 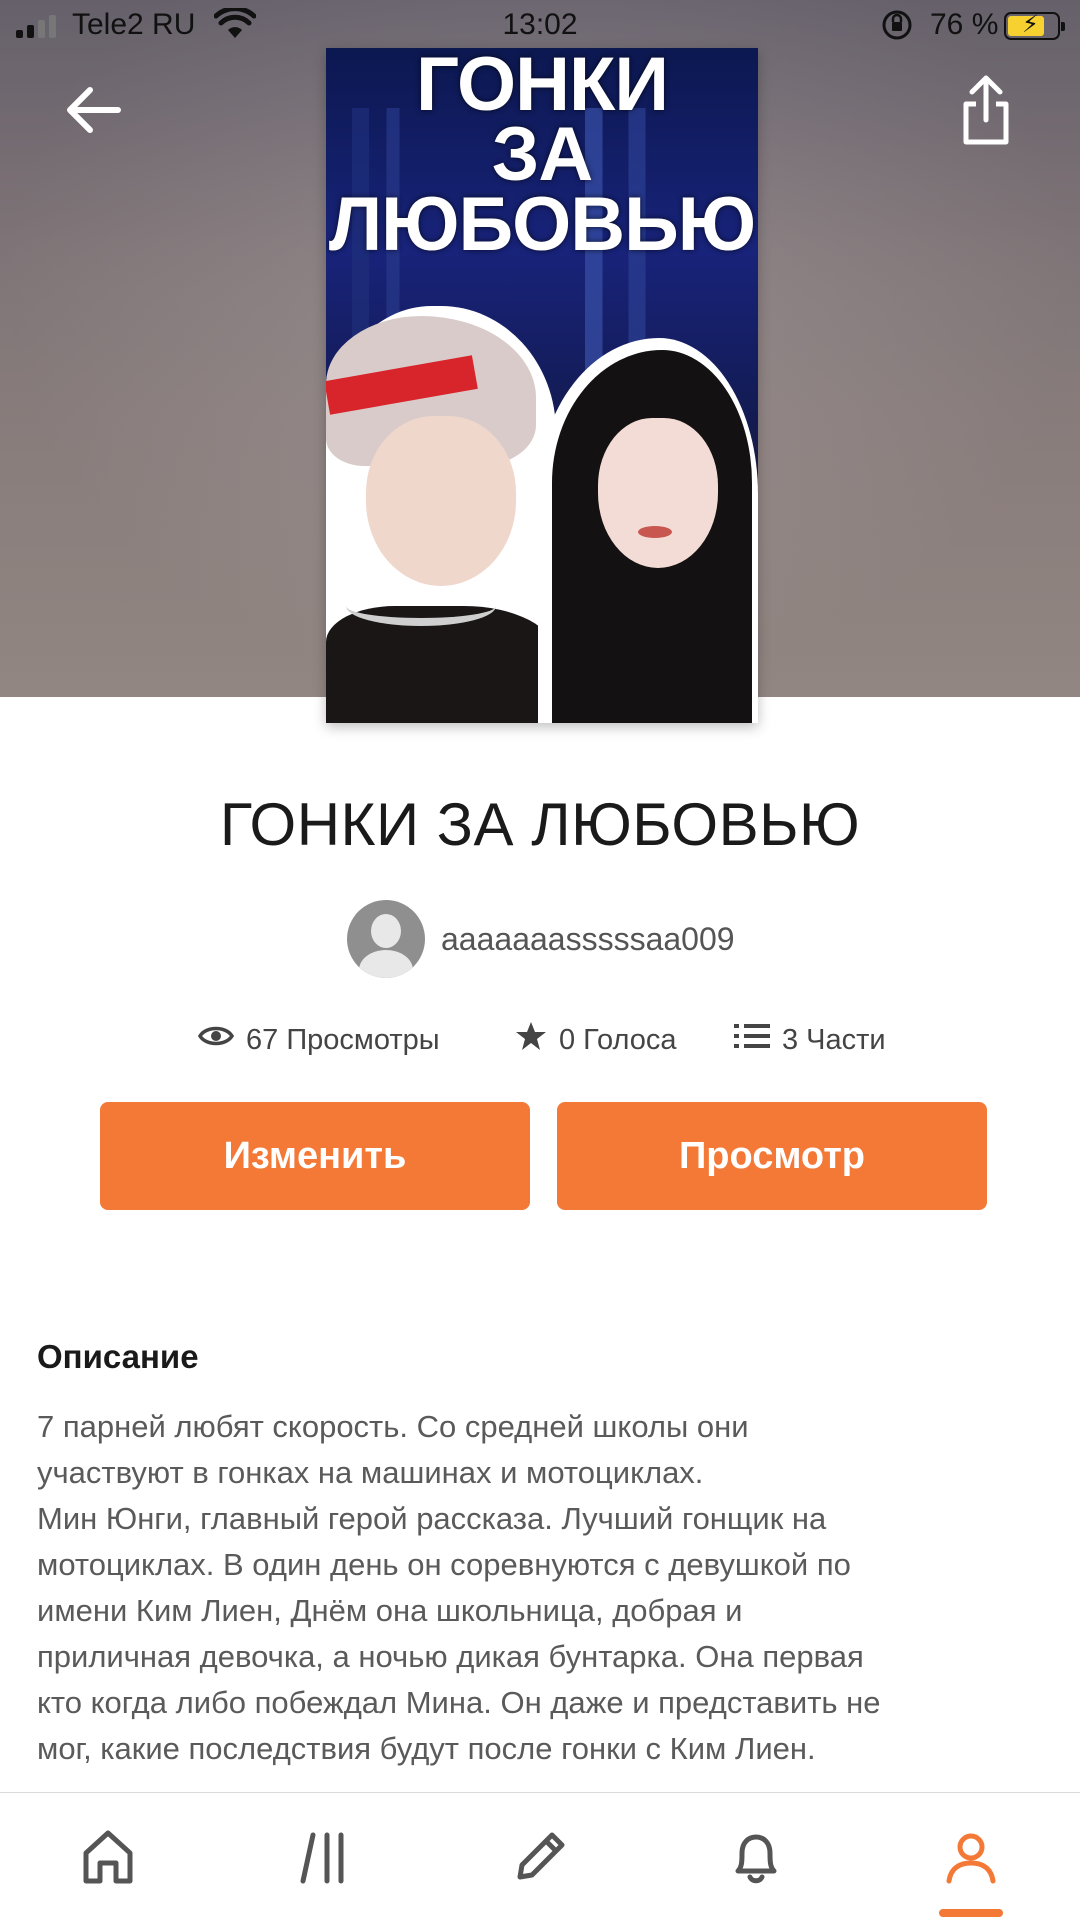 What do you see at coordinates (772, 1156) in the screenshot?
I see `preview-button: Просмотр` at bounding box center [772, 1156].